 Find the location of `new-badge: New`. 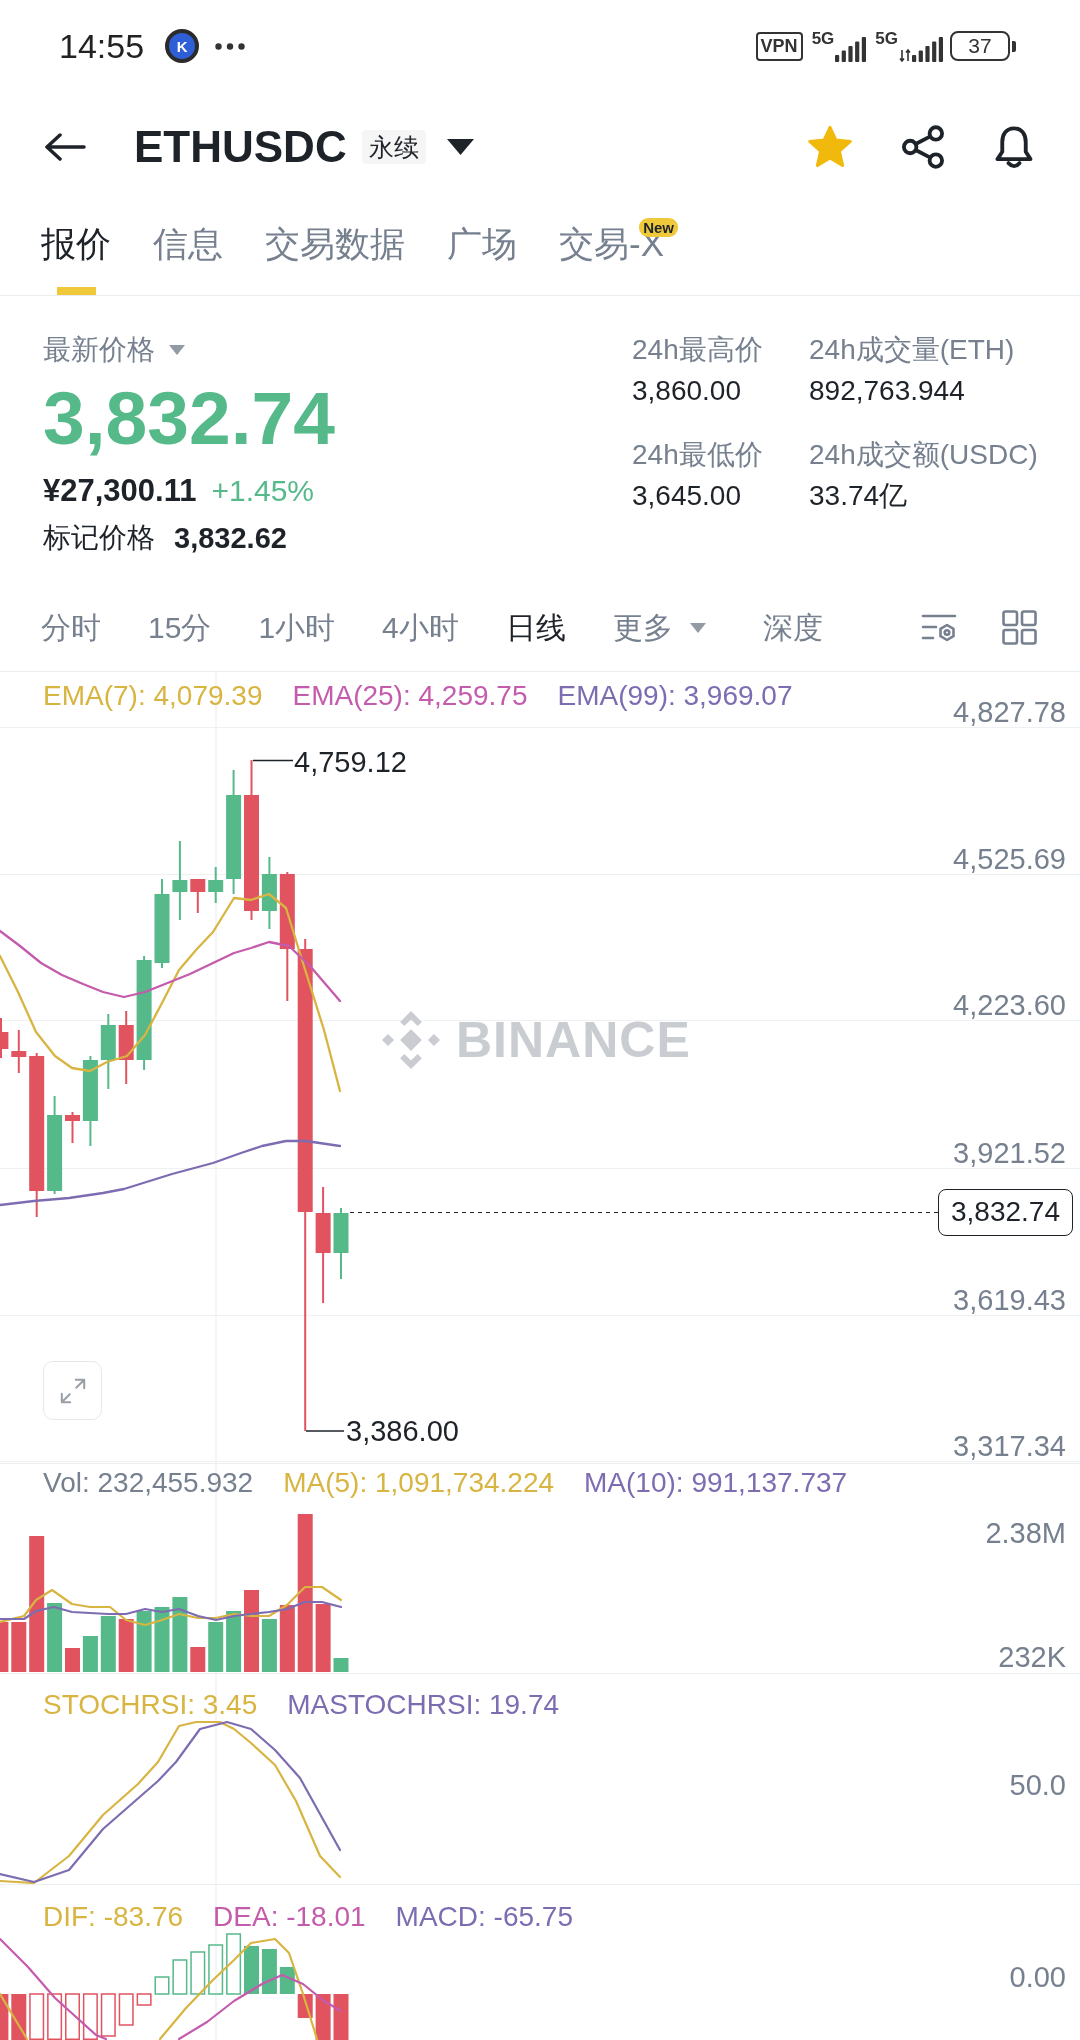

new-badge: New is located at coordinates (658, 227).